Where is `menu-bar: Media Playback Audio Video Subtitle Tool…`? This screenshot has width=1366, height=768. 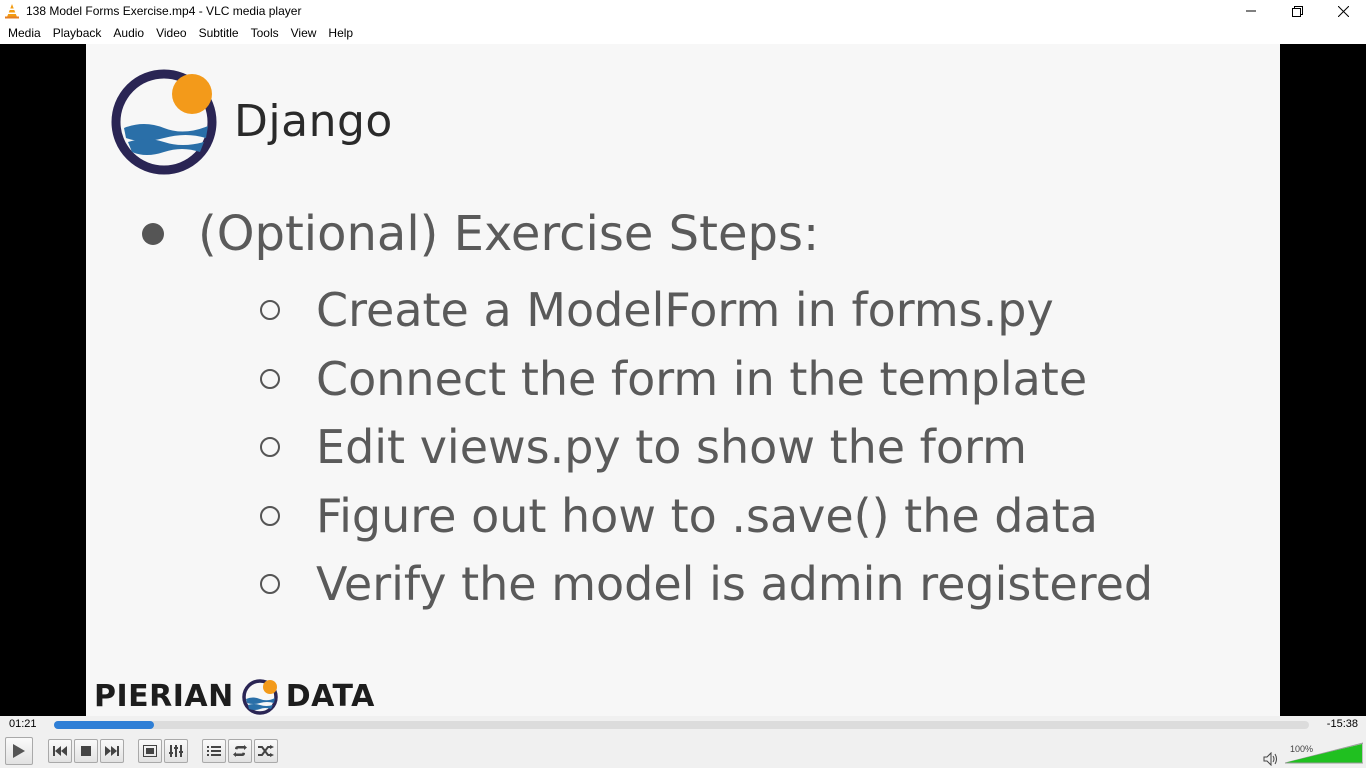 menu-bar: Media Playback Audio Video Subtitle Tool… is located at coordinates (683, 33).